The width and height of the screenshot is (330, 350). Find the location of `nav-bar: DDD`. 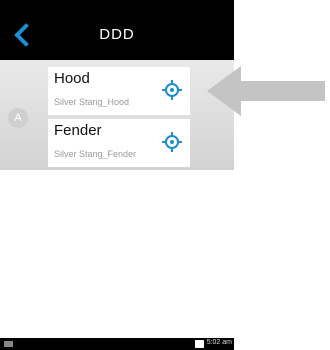

nav-bar: DDD is located at coordinates (117, 35).